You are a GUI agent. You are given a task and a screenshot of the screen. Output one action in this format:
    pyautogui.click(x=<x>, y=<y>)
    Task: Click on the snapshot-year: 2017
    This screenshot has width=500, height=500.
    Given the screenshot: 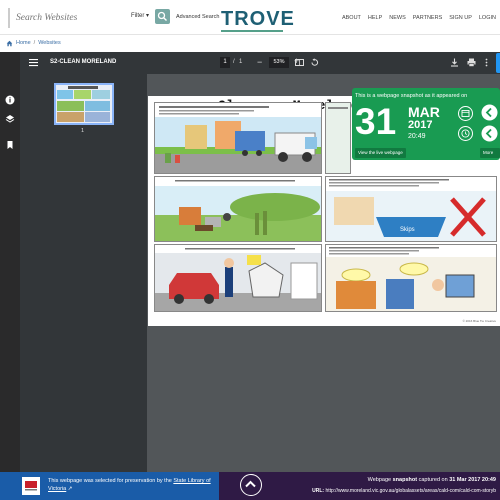 What is the action you would take?
    pyautogui.click(x=420, y=125)
    